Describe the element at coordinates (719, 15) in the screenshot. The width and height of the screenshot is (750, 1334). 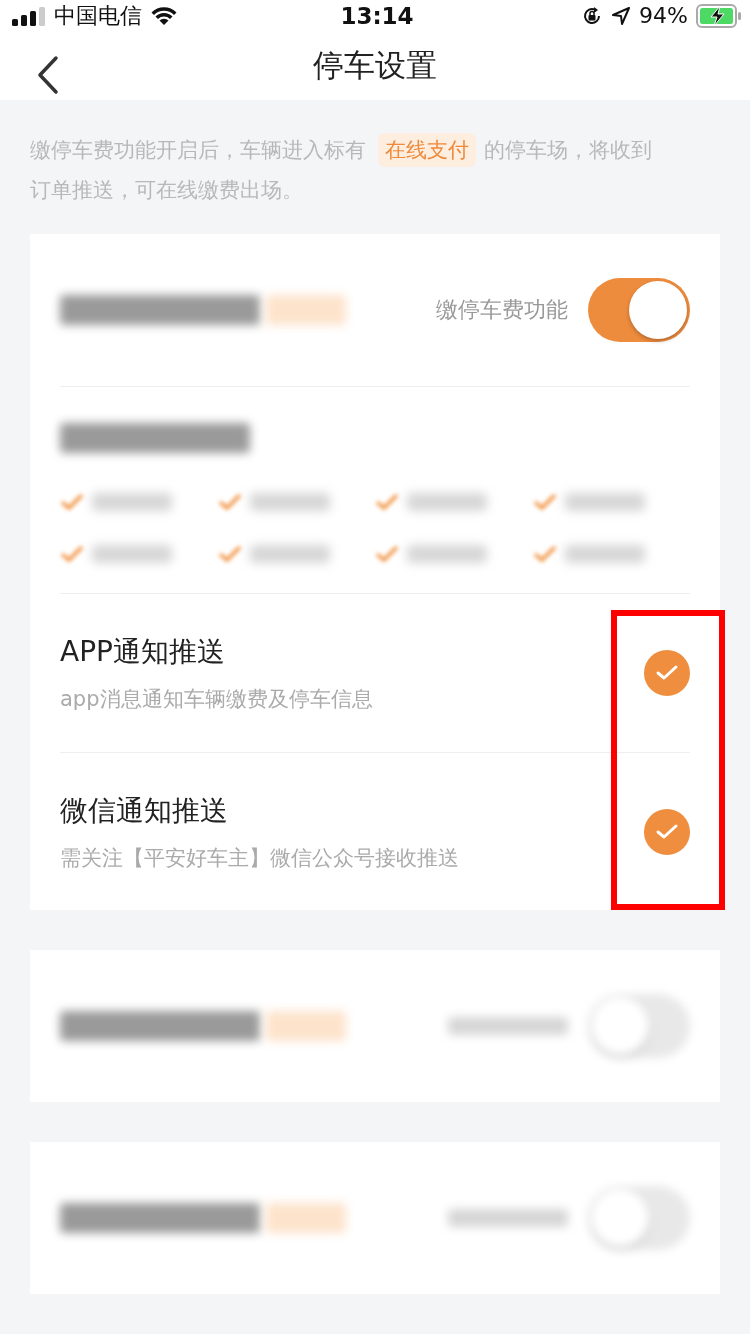
I see `battery-charging-icon` at that location.